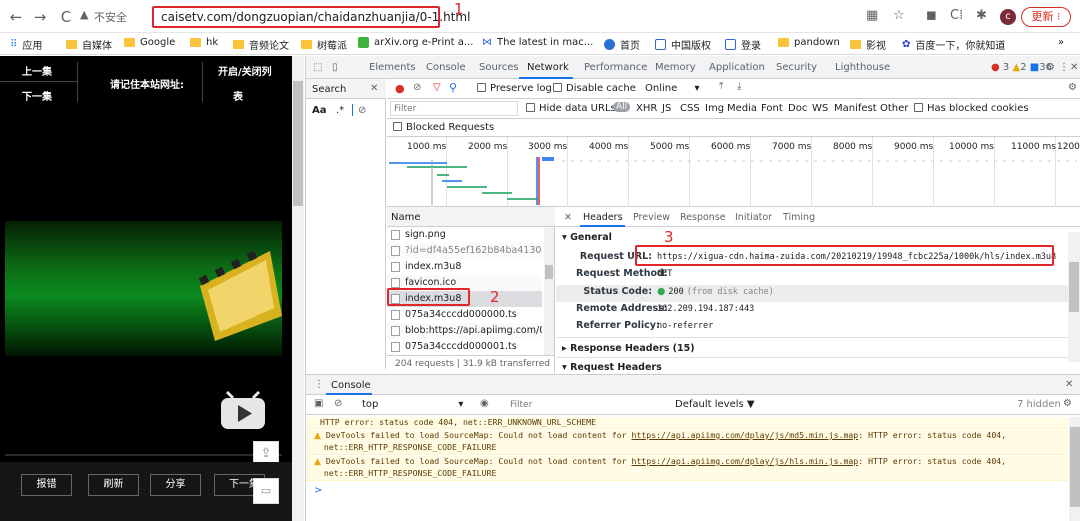 The width and height of the screenshot is (1080, 521). What do you see at coordinates (454, 108) in the screenshot?
I see `network-filter-input` at bounding box center [454, 108].